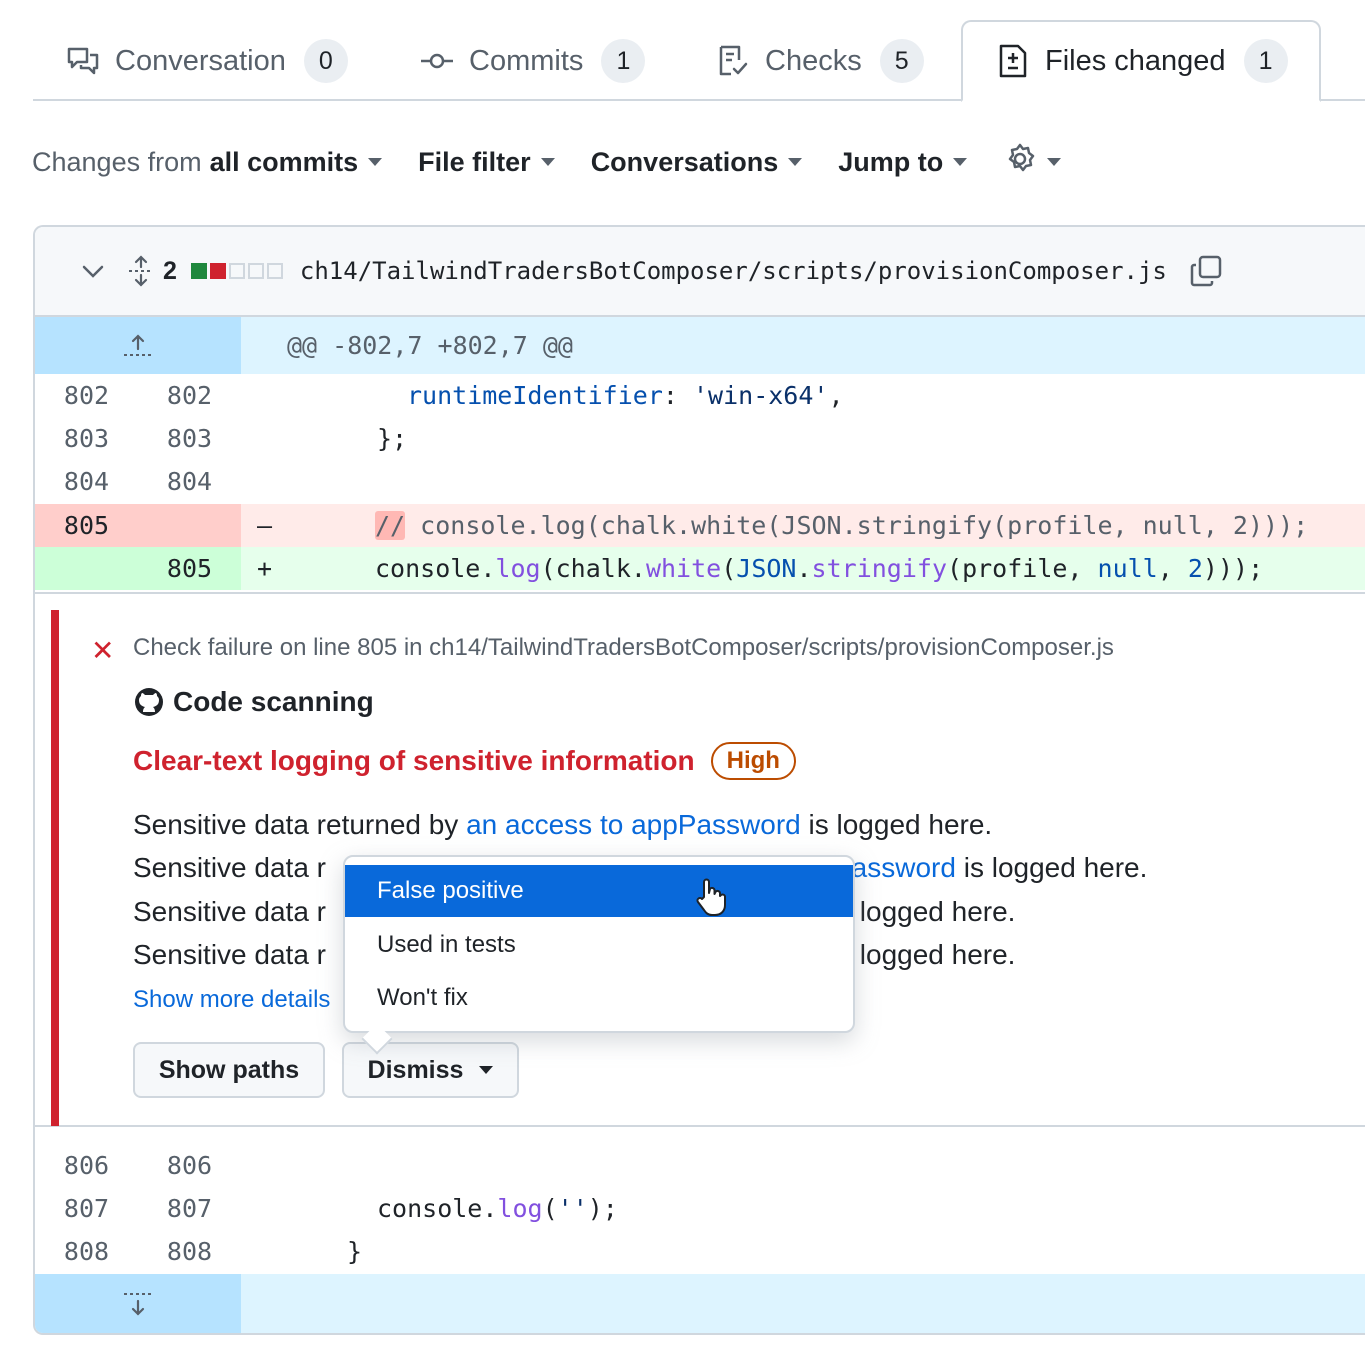  What do you see at coordinates (217, 271) in the screenshot?
I see `diffstat-del` at bounding box center [217, 271].